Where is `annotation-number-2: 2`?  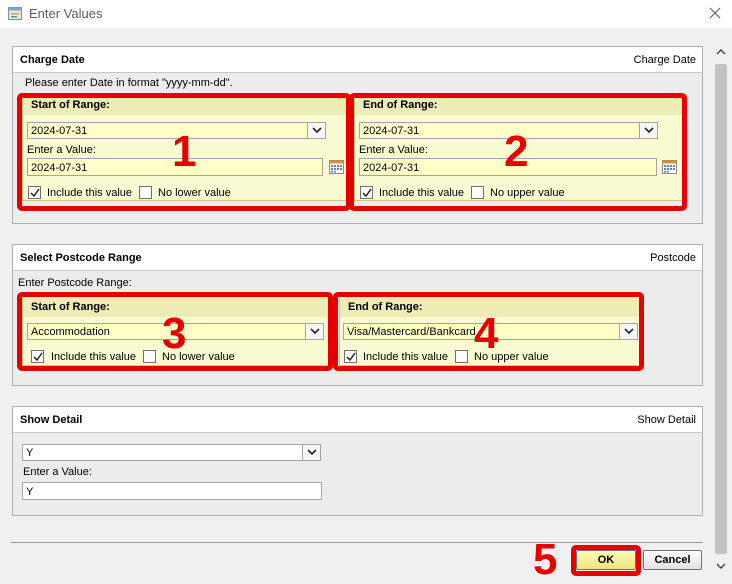 annotation-number-2: 2 is located at coordinates (516, 151).